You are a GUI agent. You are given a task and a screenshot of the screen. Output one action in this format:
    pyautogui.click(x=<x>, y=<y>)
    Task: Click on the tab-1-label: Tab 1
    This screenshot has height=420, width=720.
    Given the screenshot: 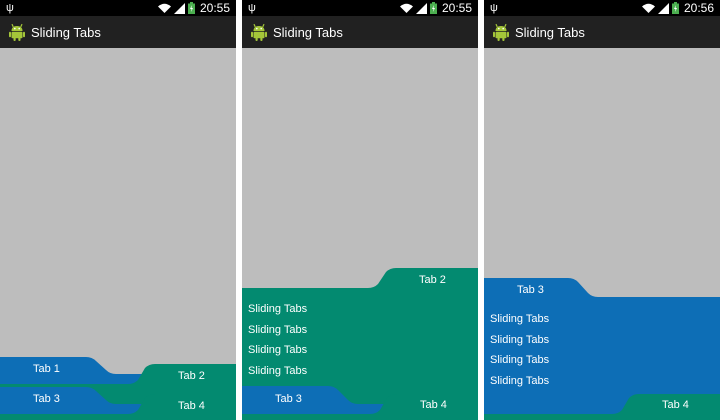 What is the action you would take?
    pyautogui.click(x=46, y=369)
    